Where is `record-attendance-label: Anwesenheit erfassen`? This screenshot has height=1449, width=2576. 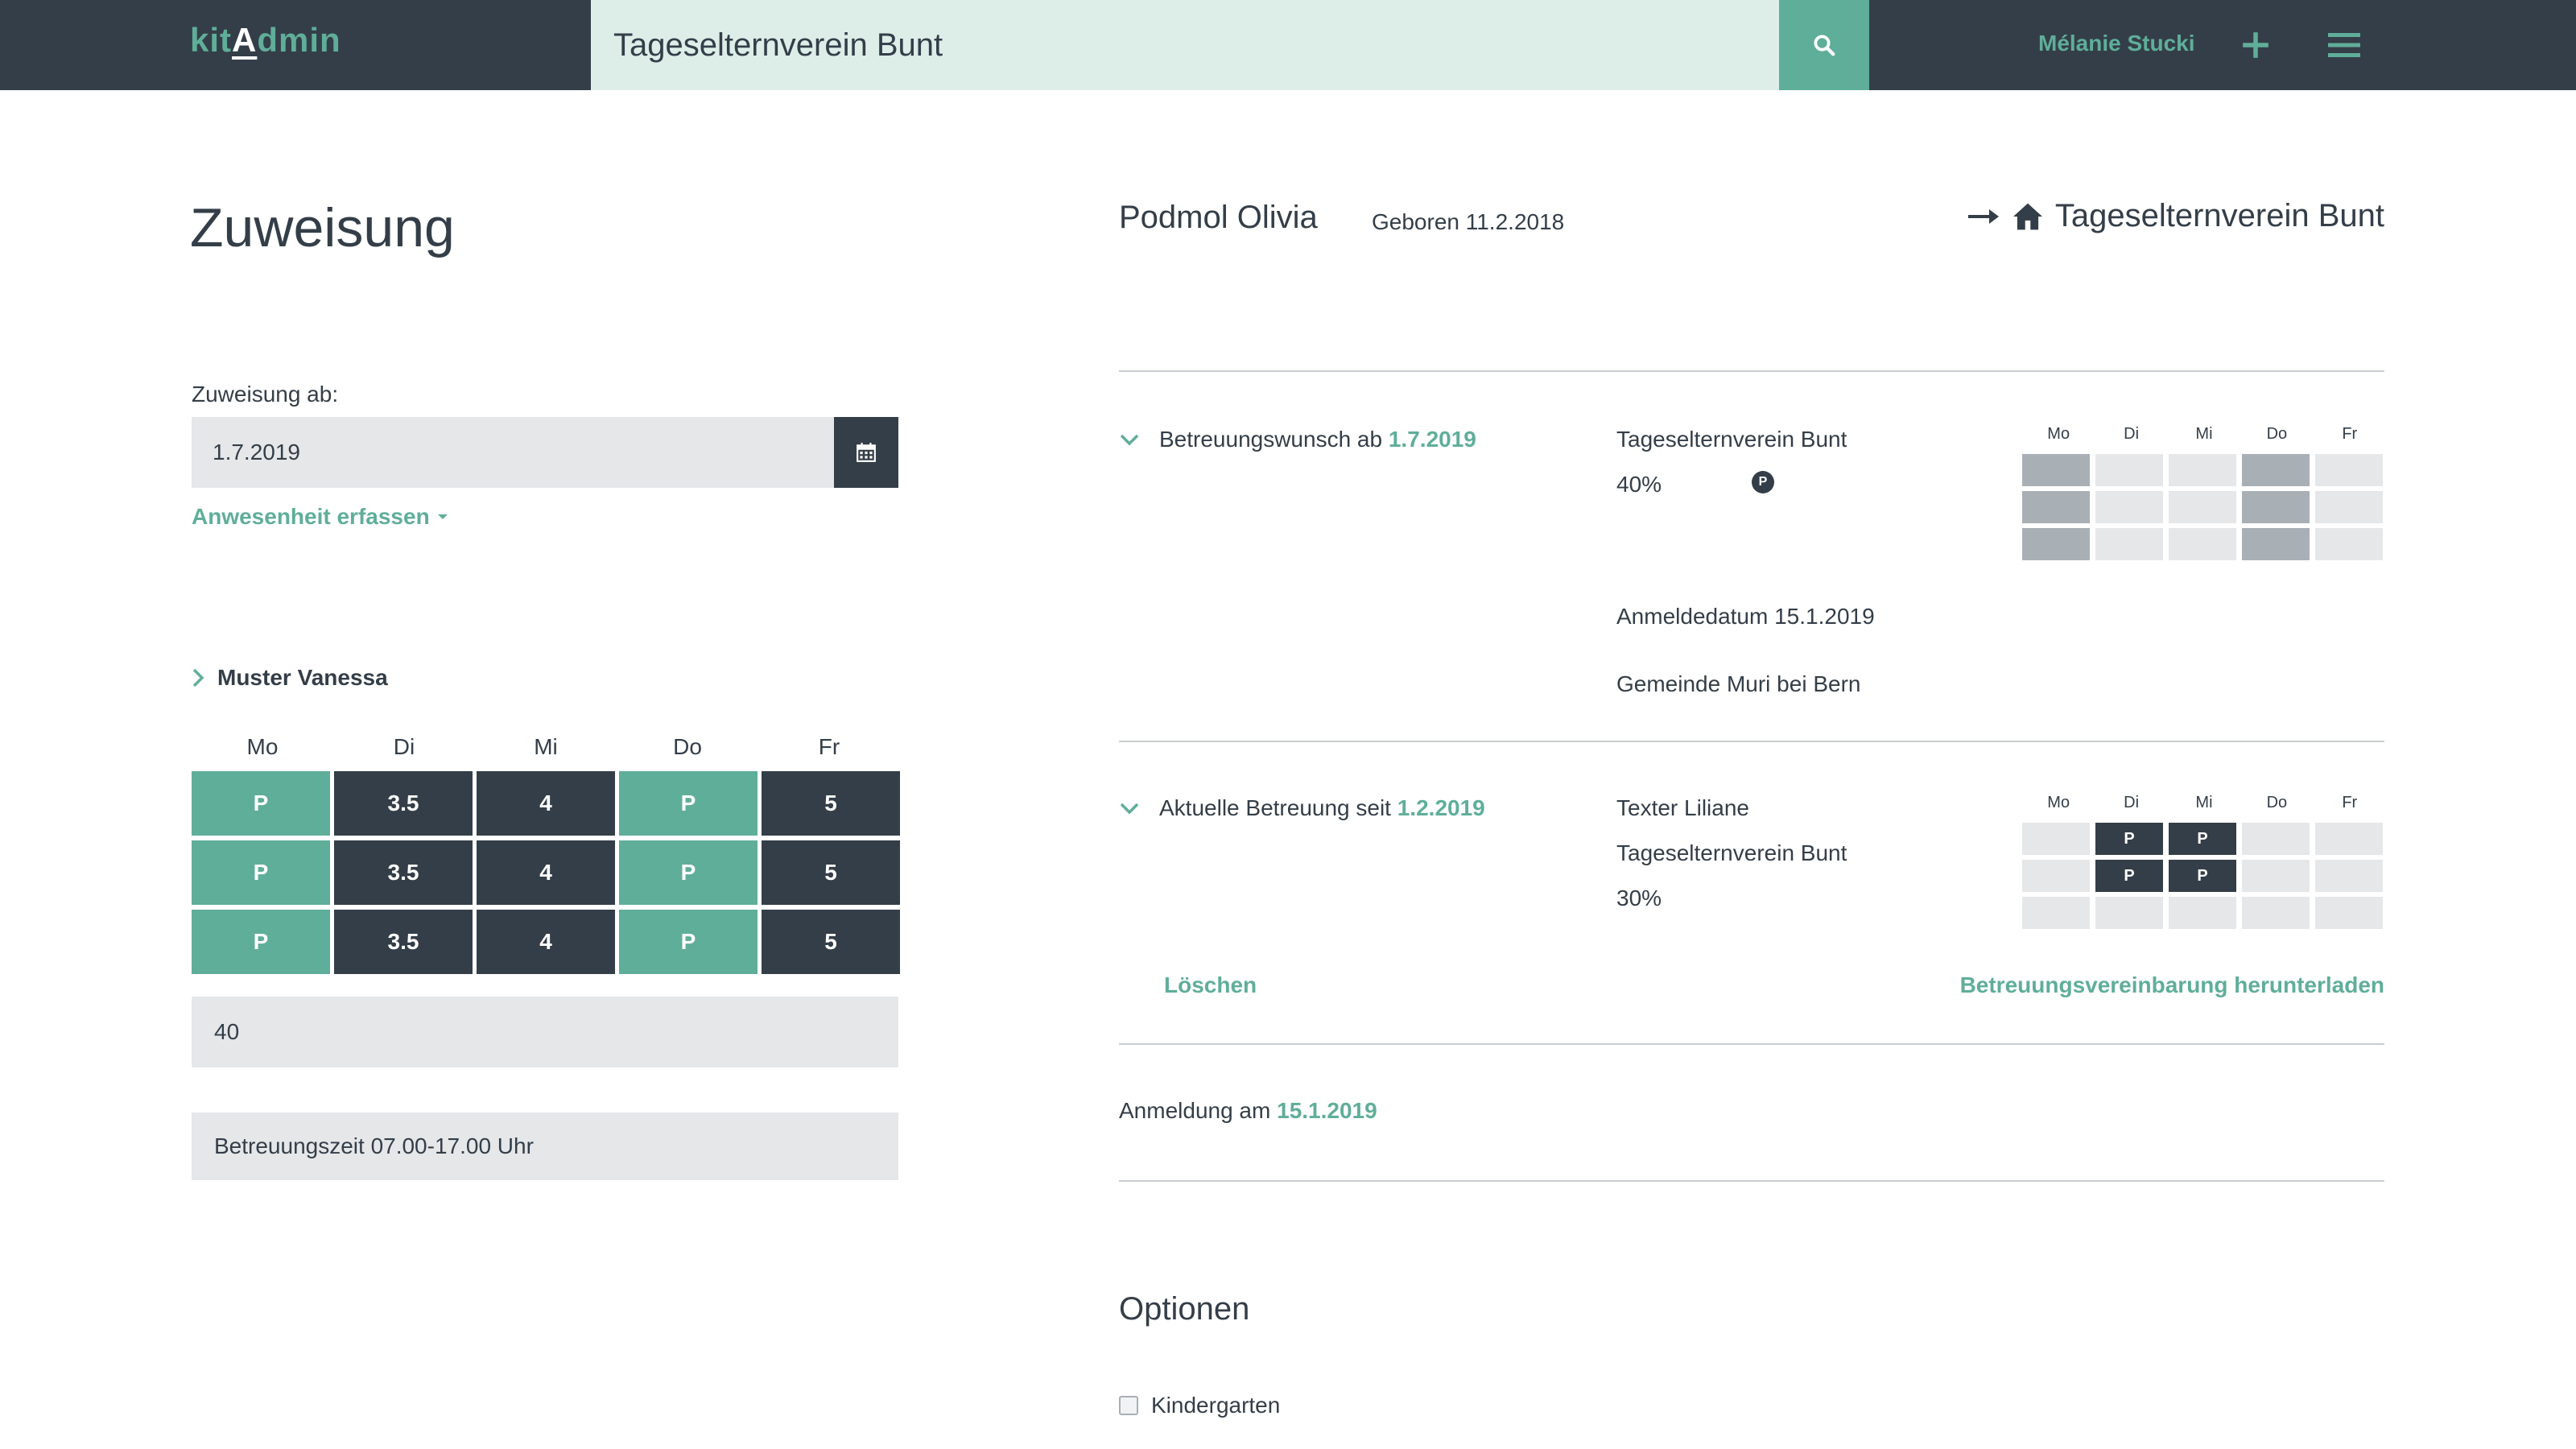
record-attendance-label: Anwesenheit erfassen is located at coordinates (311, 516).